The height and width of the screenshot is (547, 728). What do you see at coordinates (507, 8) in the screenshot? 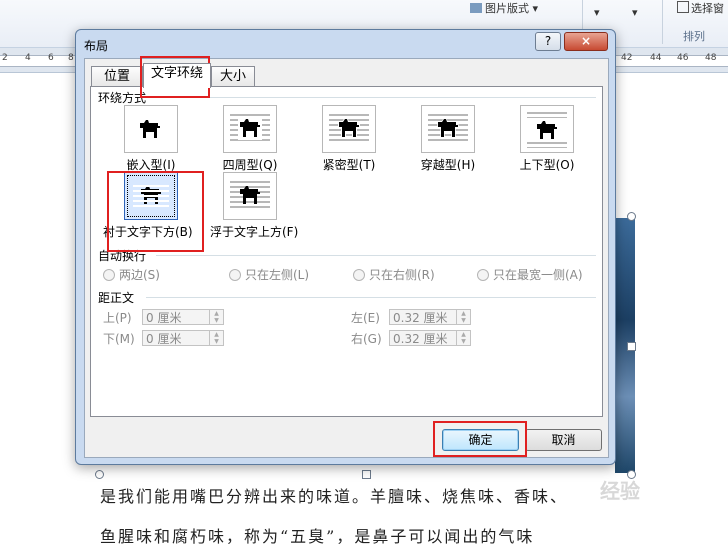
I see `picture-format-label: 图片版式` at bounding box center [507, 8].